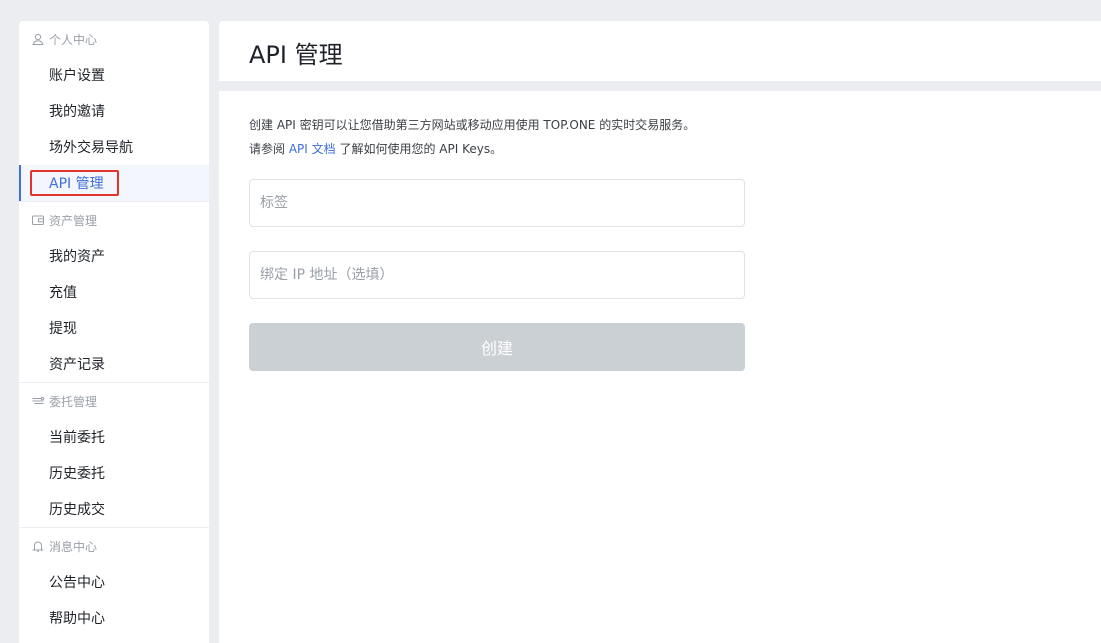  What do you see at coordinates (497, 203) in the screenshot?
I see `label-input` at bounding box center [497, 203].